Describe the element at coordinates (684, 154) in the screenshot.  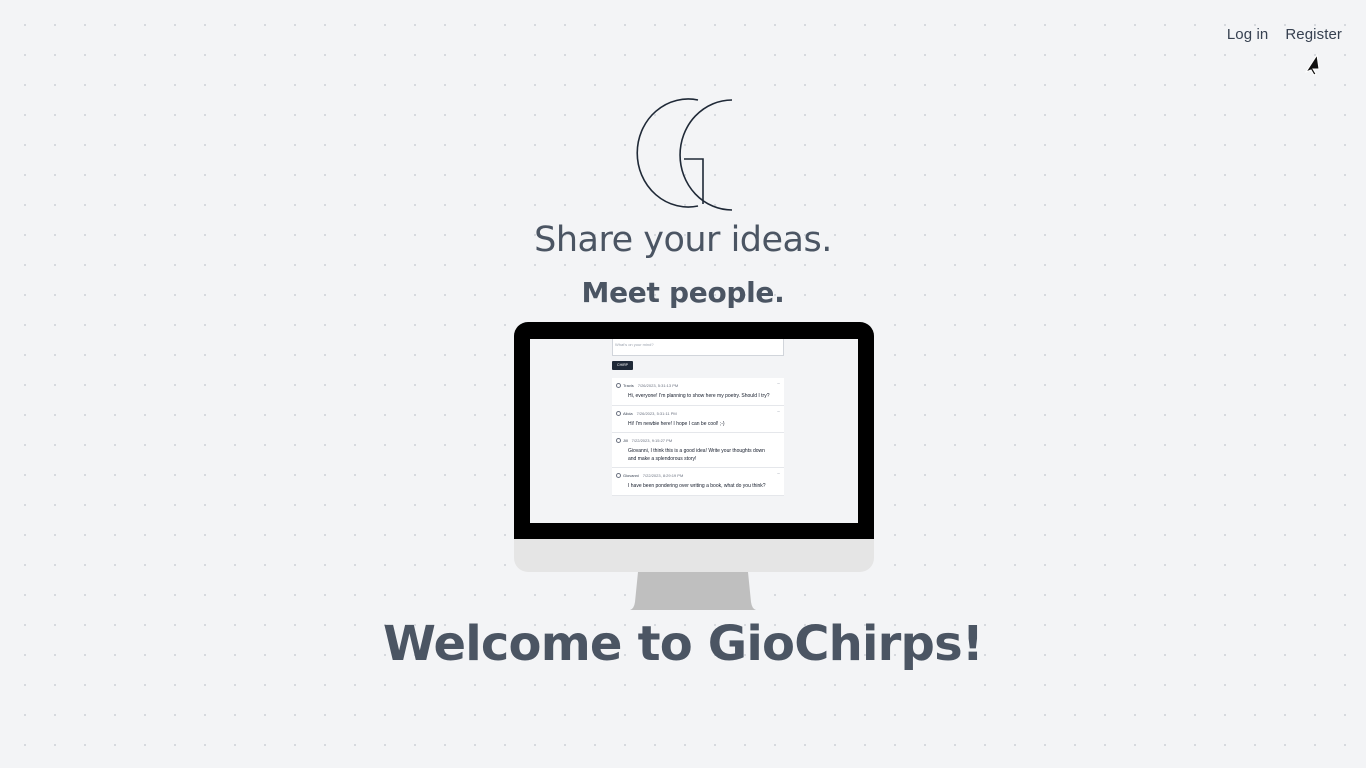
I see `giochirps-logo-icon` at that location.